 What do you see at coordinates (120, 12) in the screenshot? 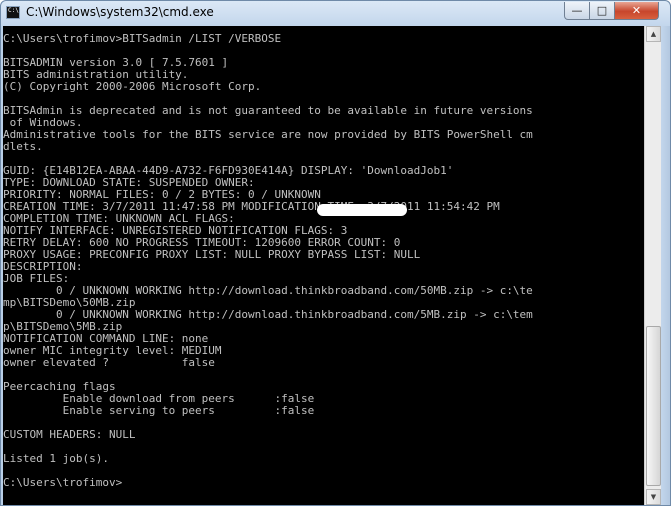
I see `window-title: C:\Windows\system32\cmd.exe` at bounding box center [120, 12].